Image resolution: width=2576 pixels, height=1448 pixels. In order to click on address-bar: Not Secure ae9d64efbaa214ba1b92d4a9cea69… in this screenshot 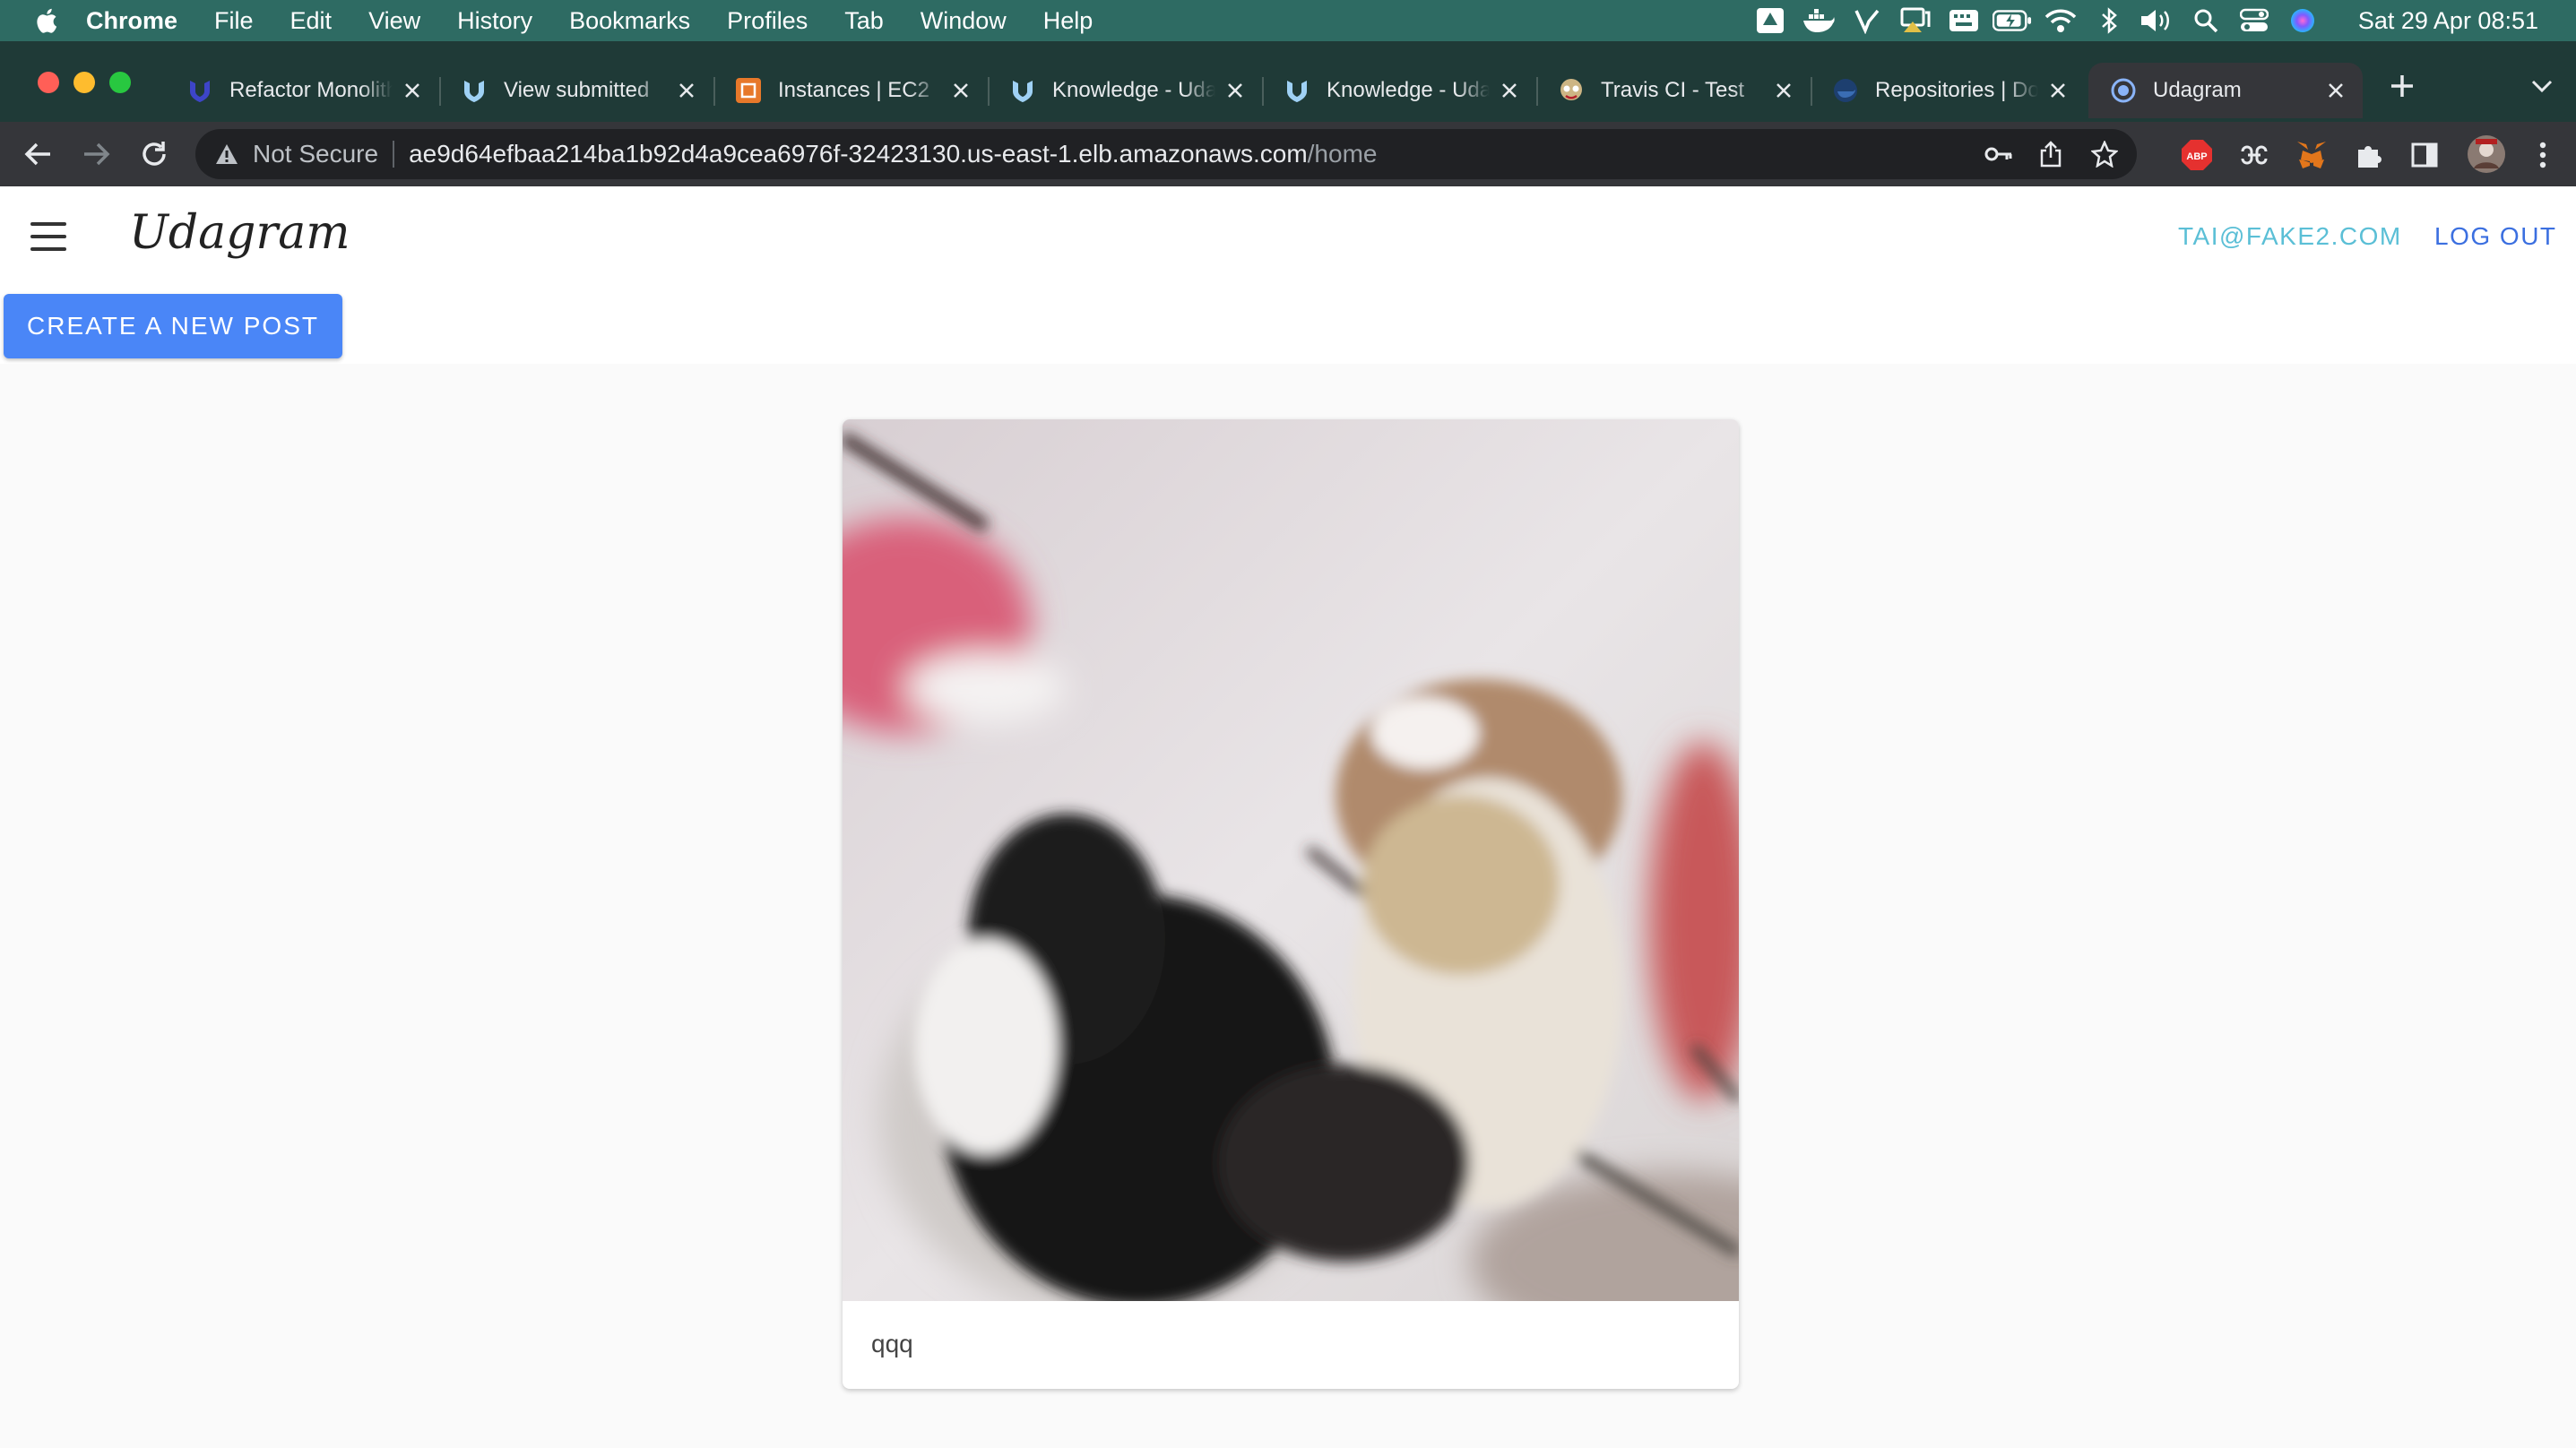, I will do `click(1166, 154)`.